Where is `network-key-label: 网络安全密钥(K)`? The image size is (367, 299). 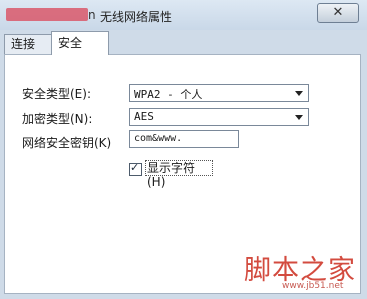 network-key-label: 网络安全密钥(K) is located at coordinates (67, 143).